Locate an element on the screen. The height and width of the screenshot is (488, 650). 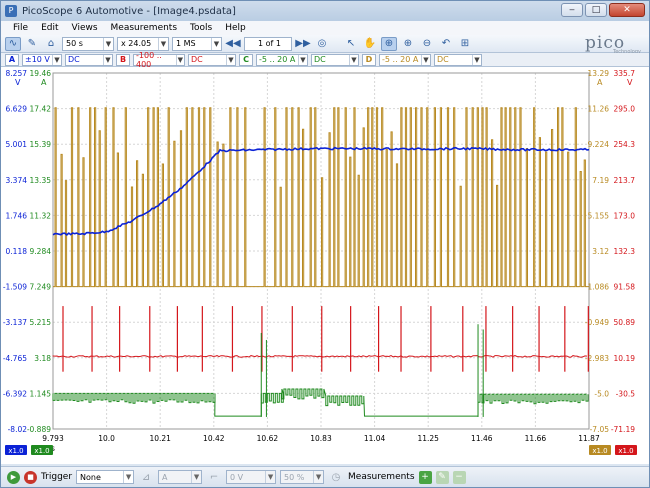
channel-c-coupling: DC ▼ is located at coordinates (335, 59).